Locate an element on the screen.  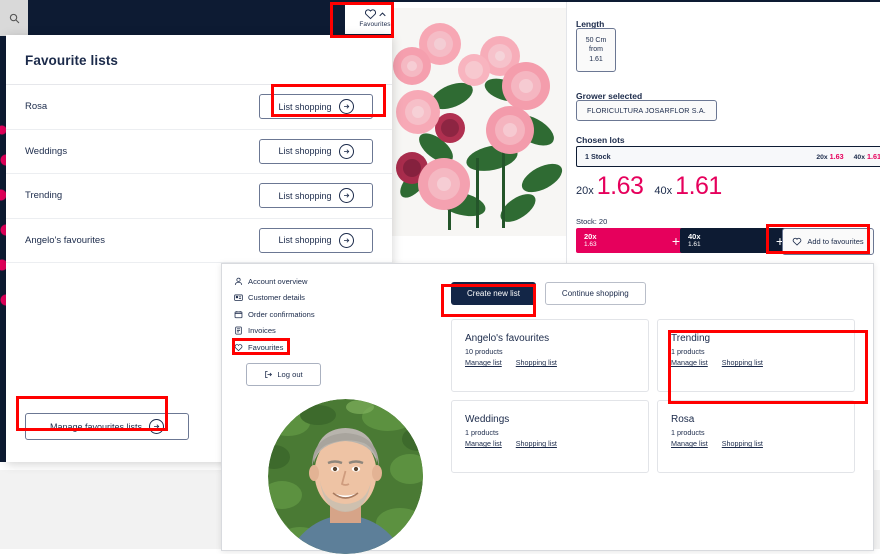
sidebar-item-invoices: Invoices is located at coordinates (290, 331).